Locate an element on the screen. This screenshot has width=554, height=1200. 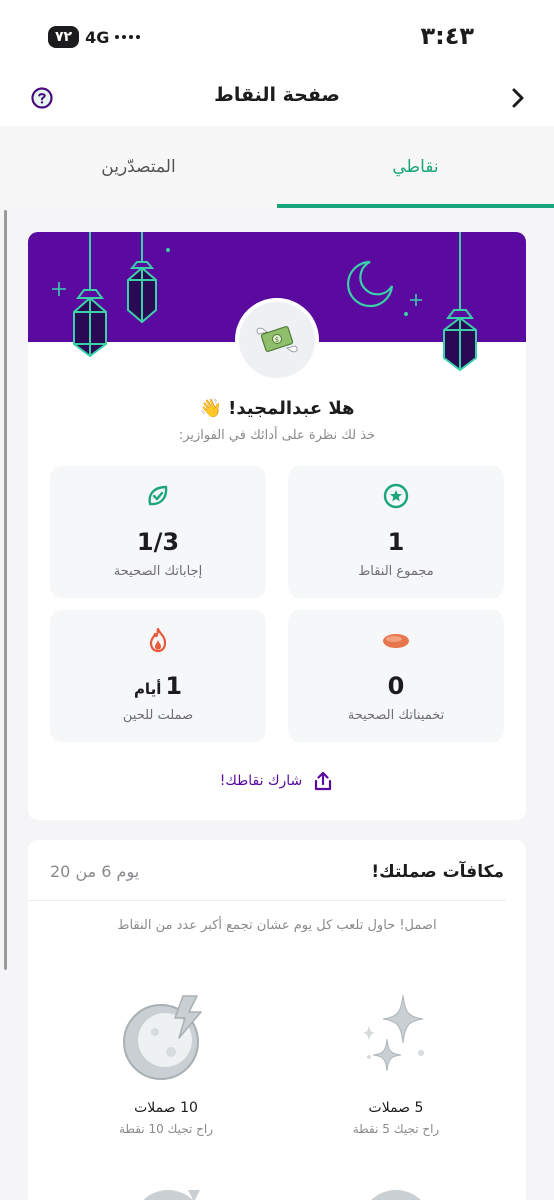
stat-label: تخميناتك الصحيحة is located at coordinates (396, 715).